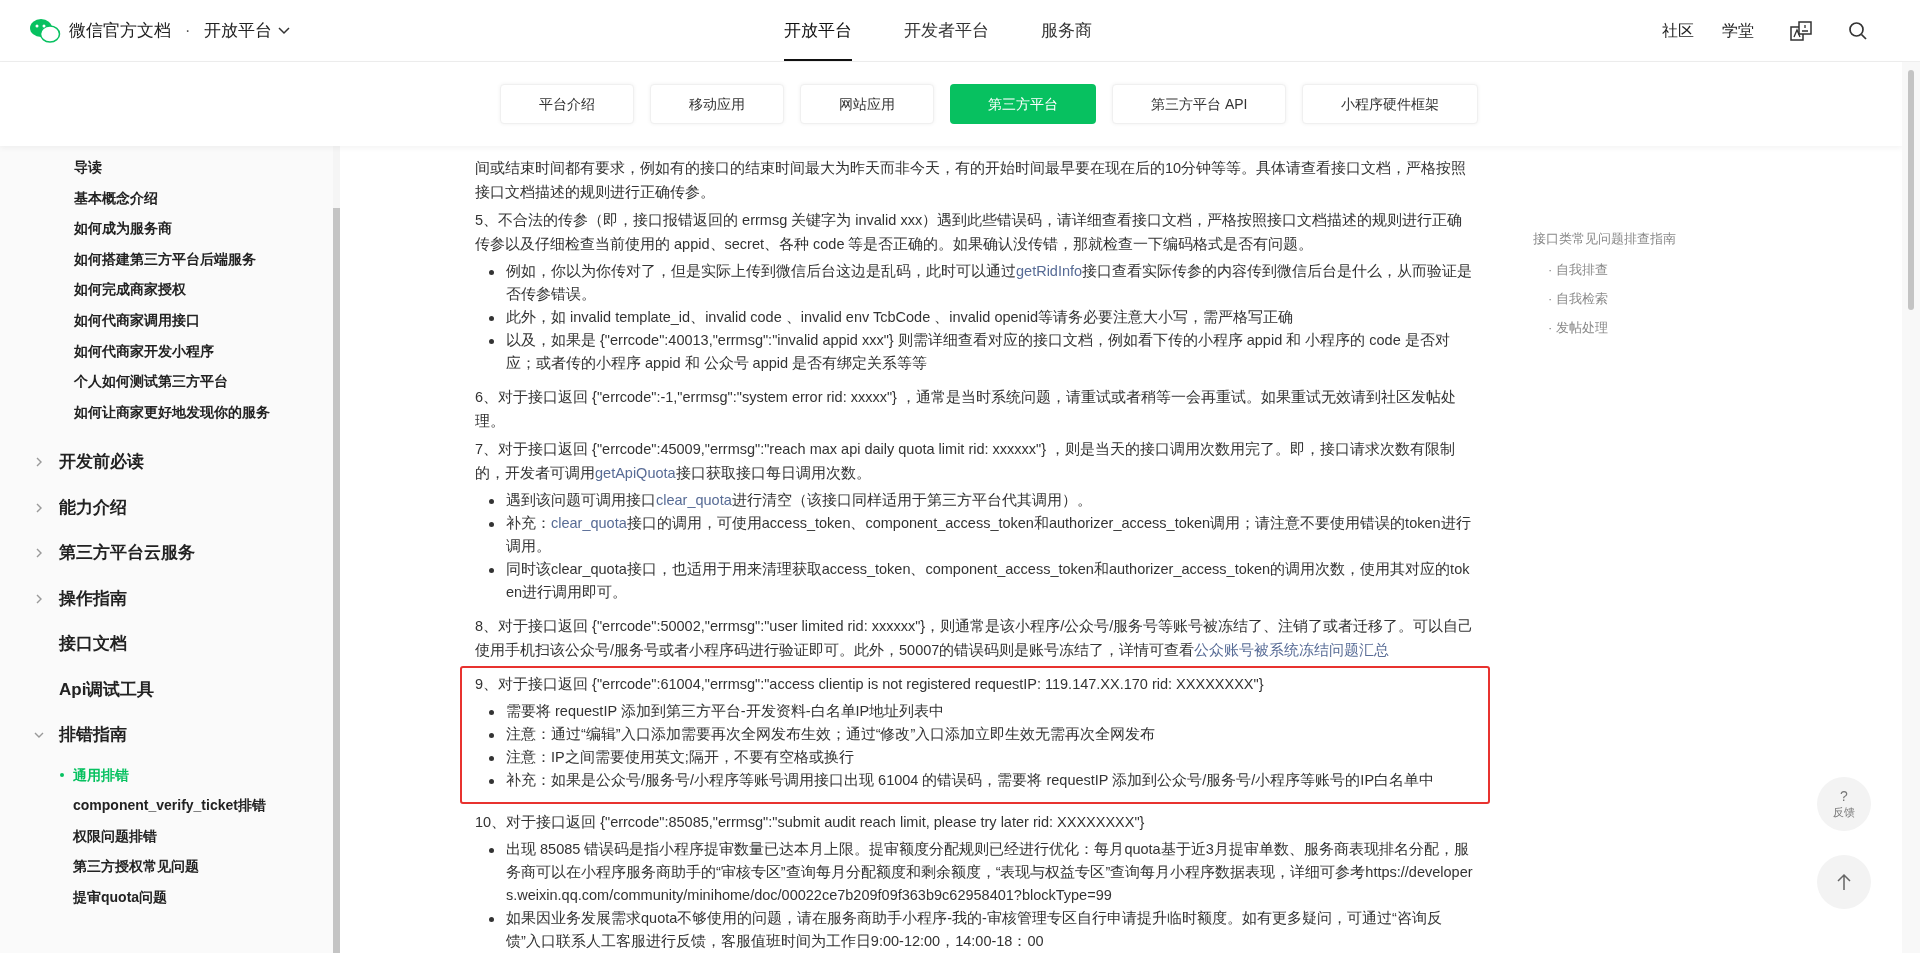  I want to click on sidebar-section: 操作指南, so click(93, 598).